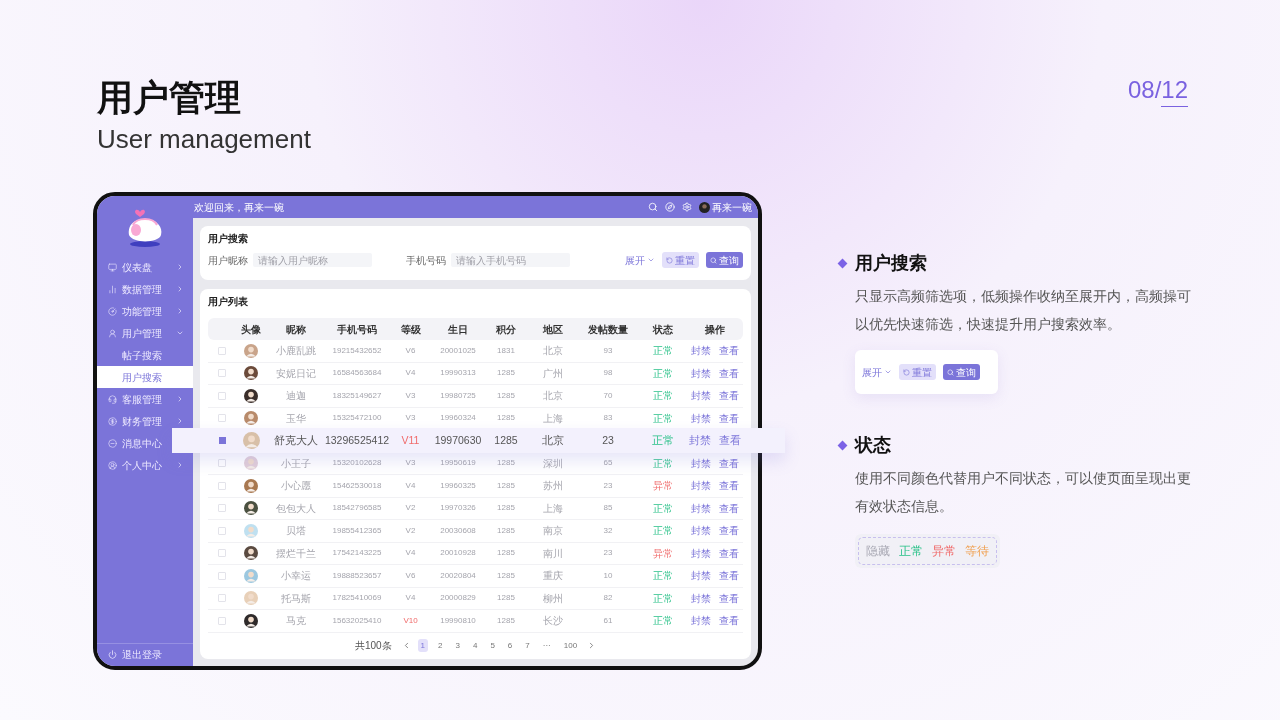  What do you see at coordinates (410, 350) in the screenshot?
I see `user-level: V6` at bounding box center [410, 350].